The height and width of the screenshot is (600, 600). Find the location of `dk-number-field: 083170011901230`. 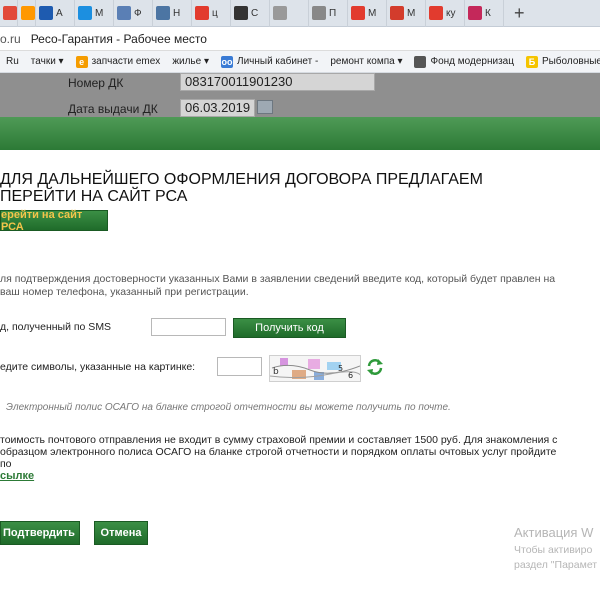

dk-number-field: 083170011901230 is located at coordinates (277, 82).